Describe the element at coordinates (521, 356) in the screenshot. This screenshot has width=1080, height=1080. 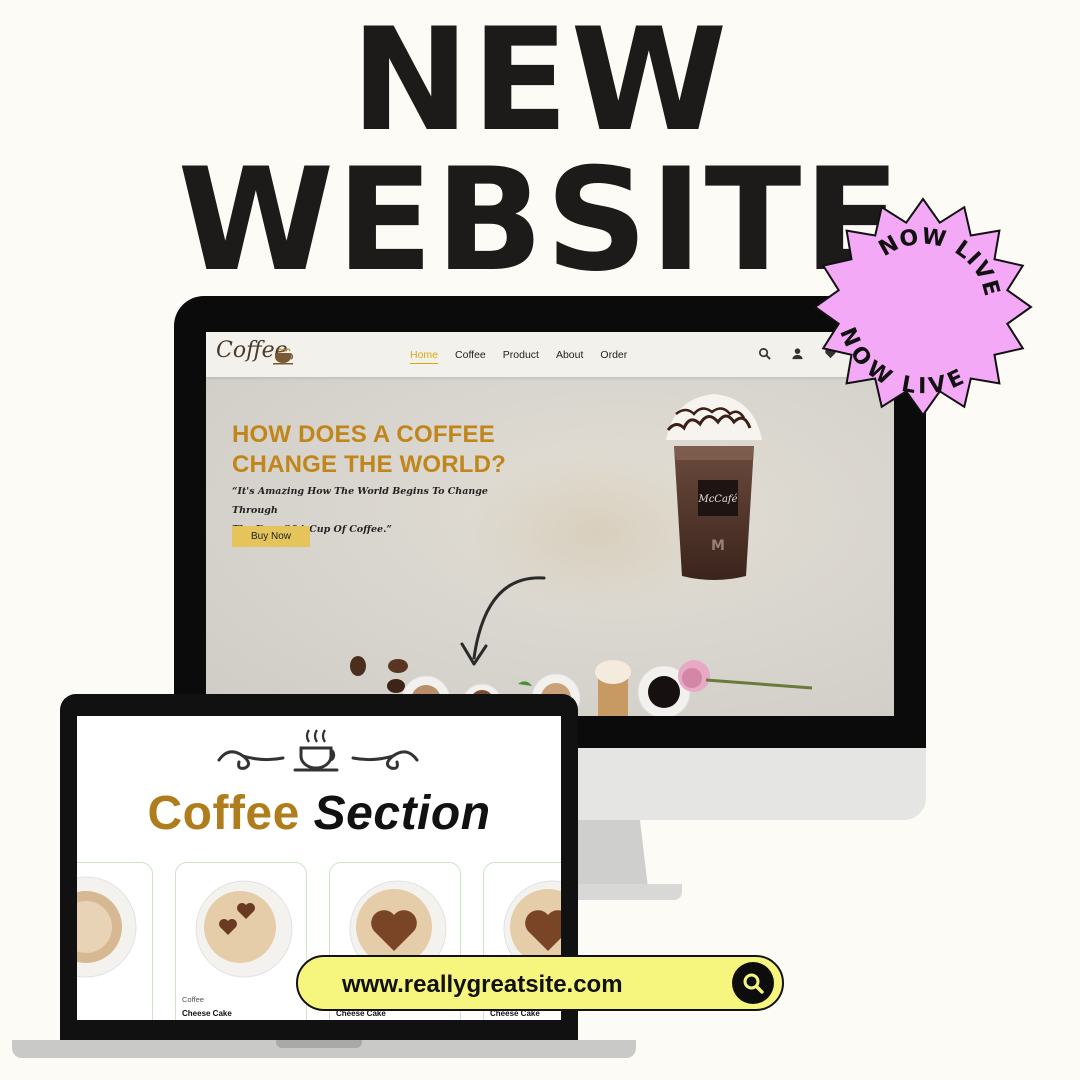
I see `nav-product: Product` at that location.